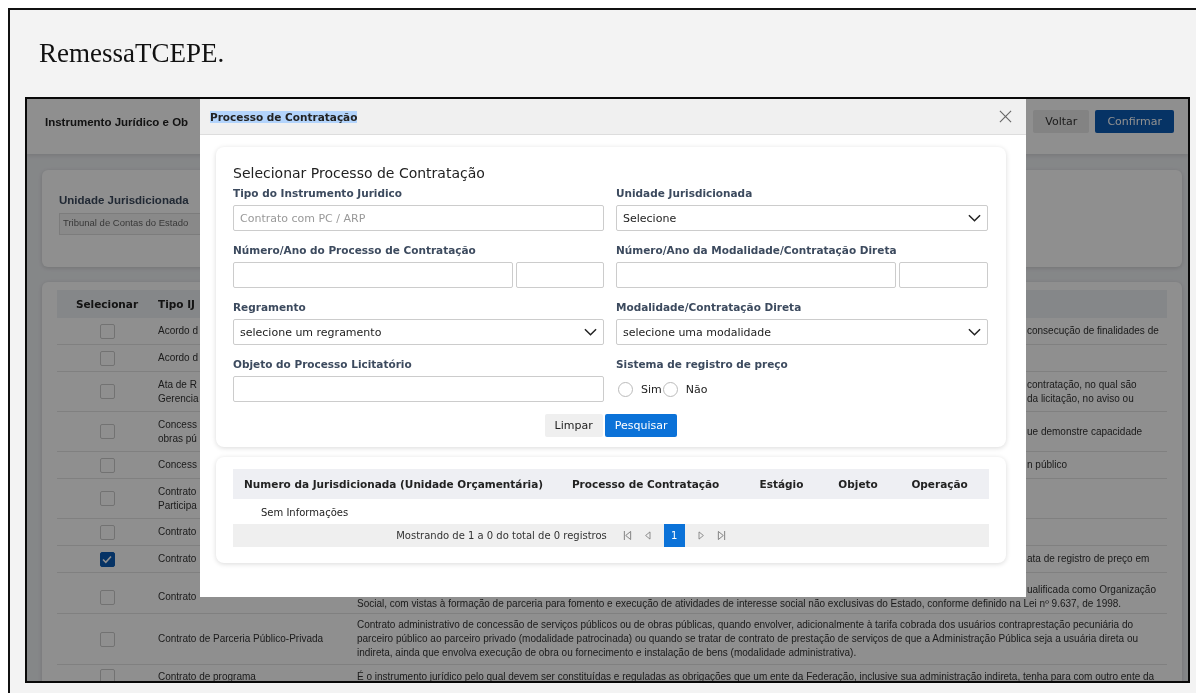  Describe the element at coordinates (858, 484) in the screenshot. I see `column-header: Objeto` at that location.